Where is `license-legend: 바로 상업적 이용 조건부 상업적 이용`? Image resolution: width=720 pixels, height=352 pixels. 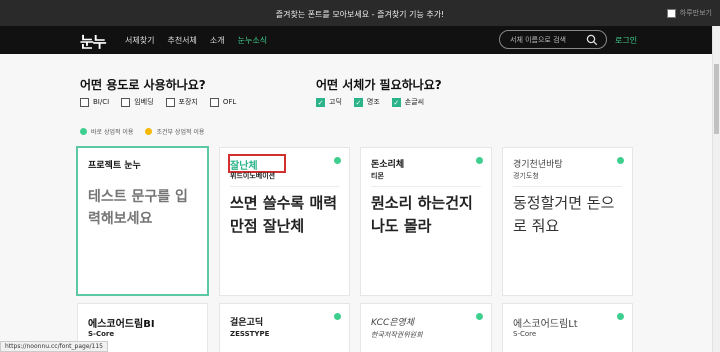
license-legend: 바로 상업적 이용 조건부 상업적 이용 is located at coordinates (142, 131).